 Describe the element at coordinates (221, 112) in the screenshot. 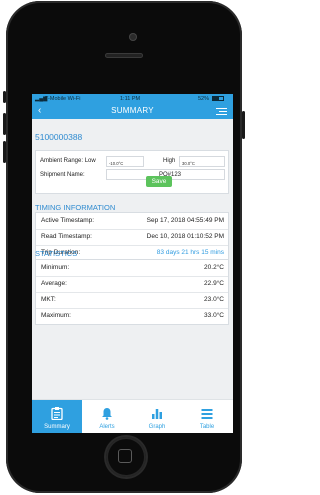

I see `menu-lines-icon` at that location.